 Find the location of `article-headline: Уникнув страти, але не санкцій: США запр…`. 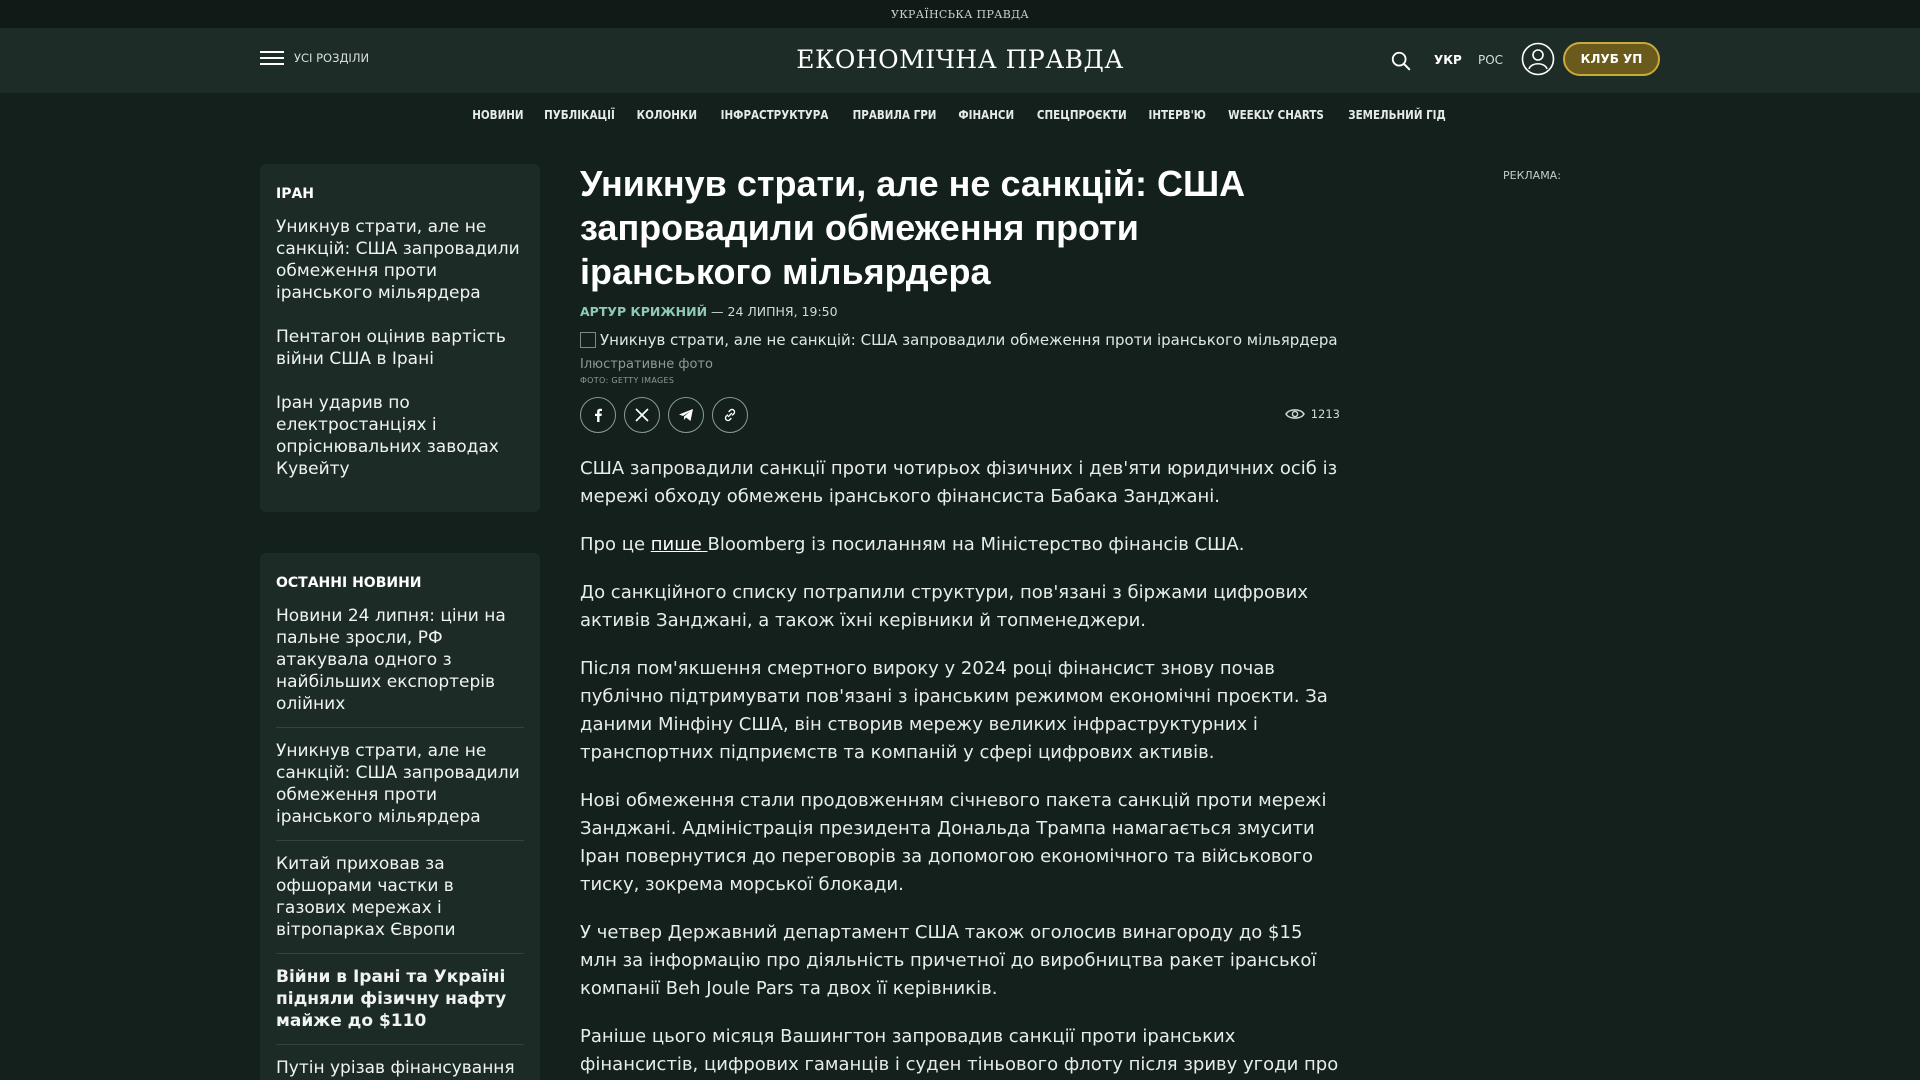

article-headline: Уникнув страти, але не санкцій: США запр… is located at coordinates (913, 227).